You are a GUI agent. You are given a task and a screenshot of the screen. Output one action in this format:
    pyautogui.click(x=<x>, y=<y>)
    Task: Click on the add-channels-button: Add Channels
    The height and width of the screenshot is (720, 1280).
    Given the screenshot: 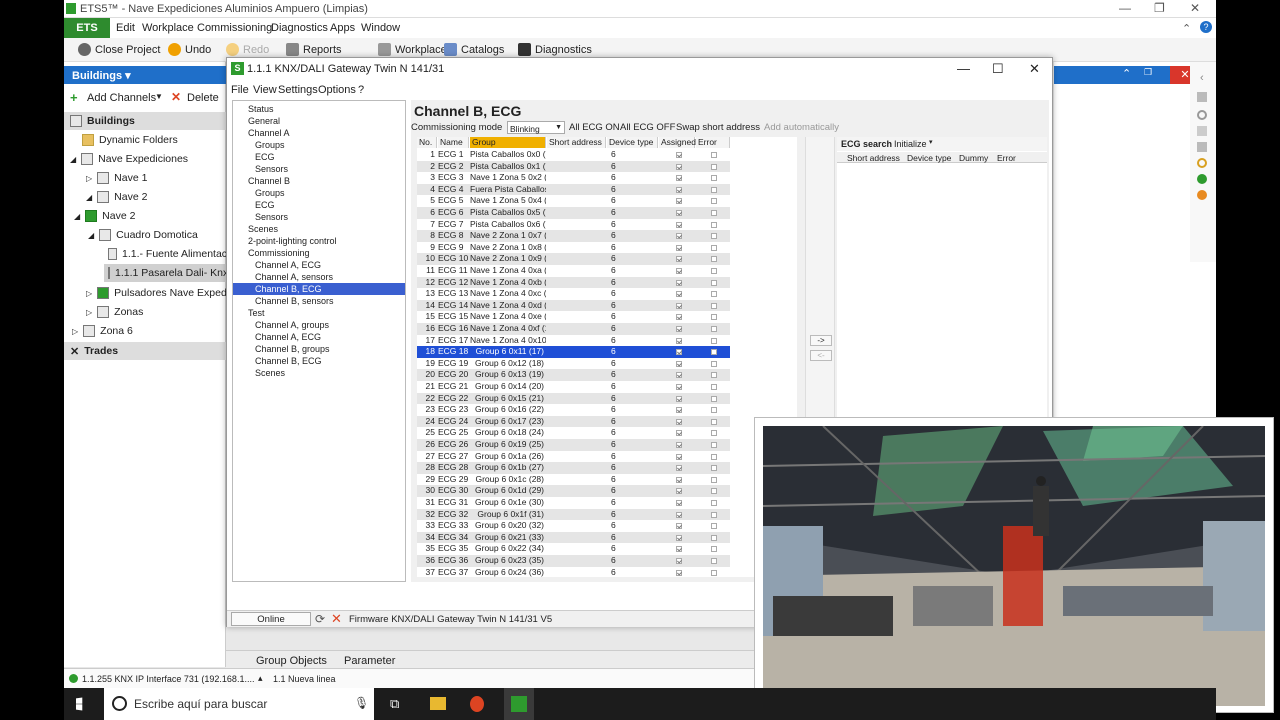 What is the action you would take?
    pyautogui.click(x=121, y=98)
    